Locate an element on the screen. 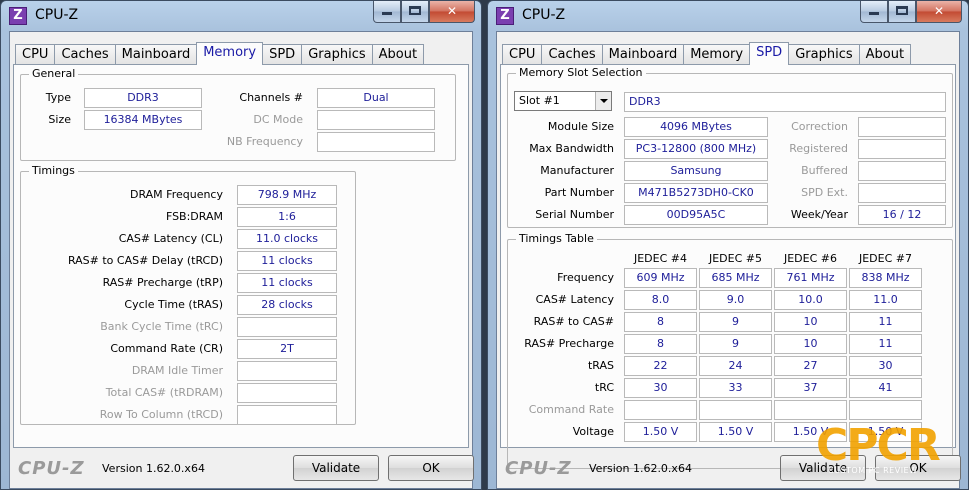  group-title: General is located at coordinates (54, 73).